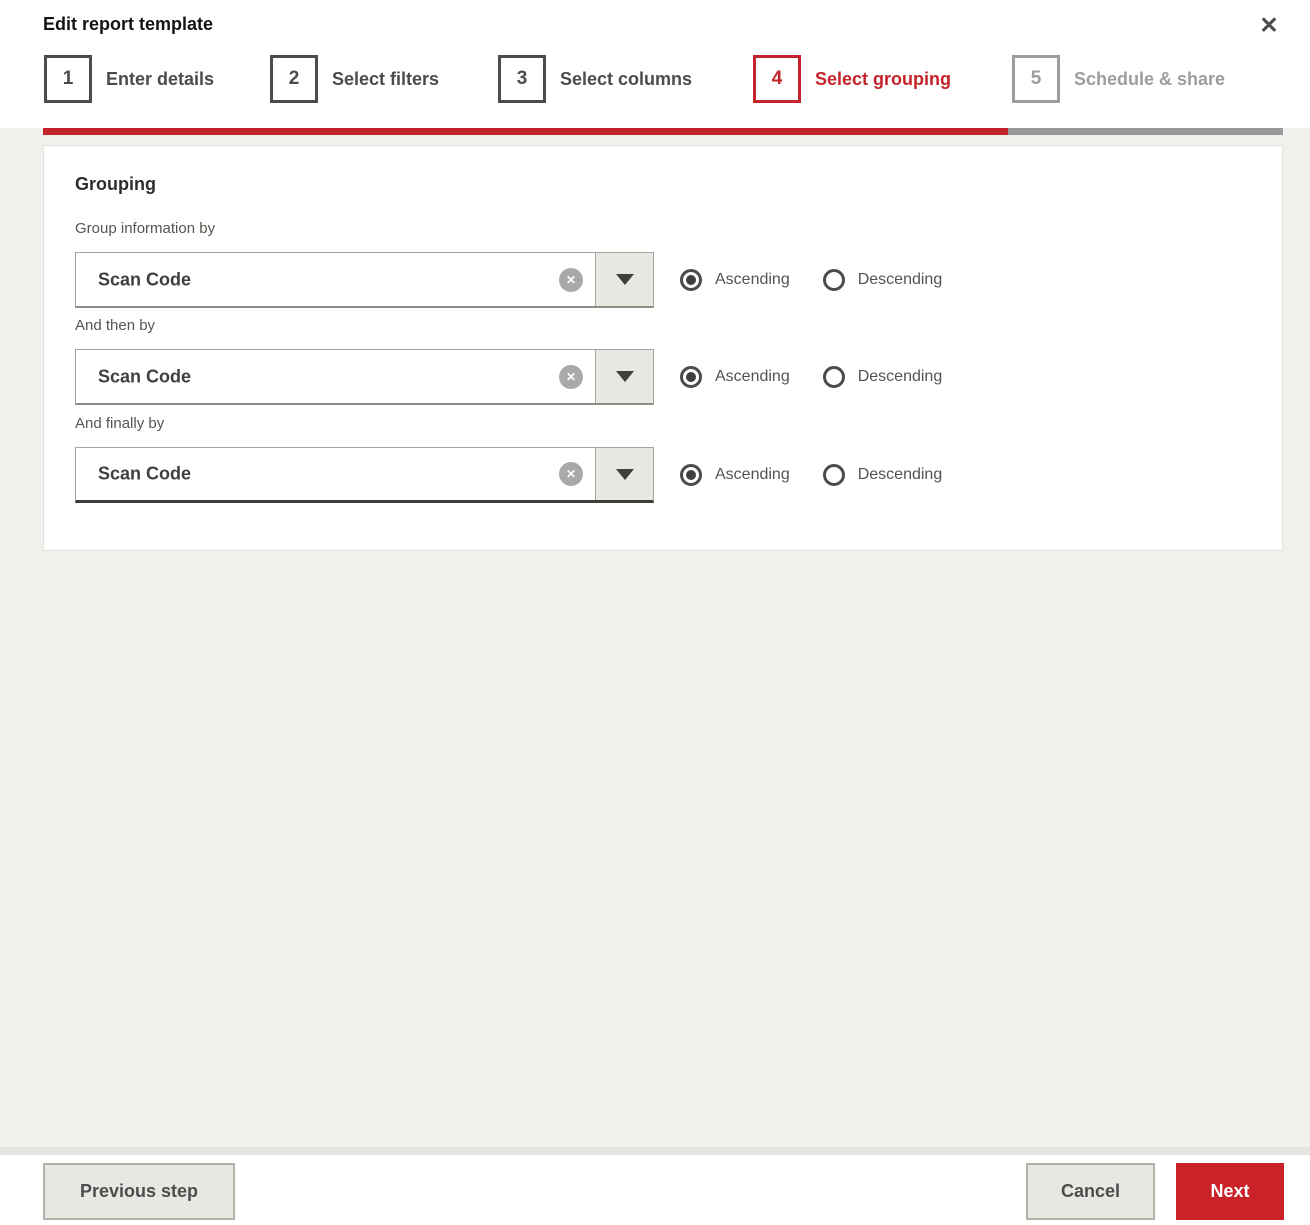 This screenshot has height=1225, width=1310. I want to click on sort-direction-group-2: Ascending Descending, so click(811, 377).